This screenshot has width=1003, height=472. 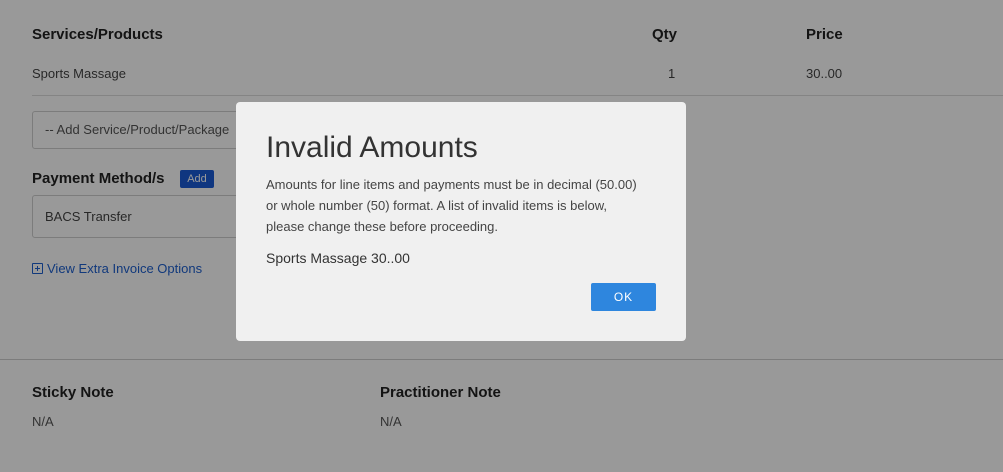 I want to click on dialog-title: Invalid Amounts, so click(x=372, y=147).